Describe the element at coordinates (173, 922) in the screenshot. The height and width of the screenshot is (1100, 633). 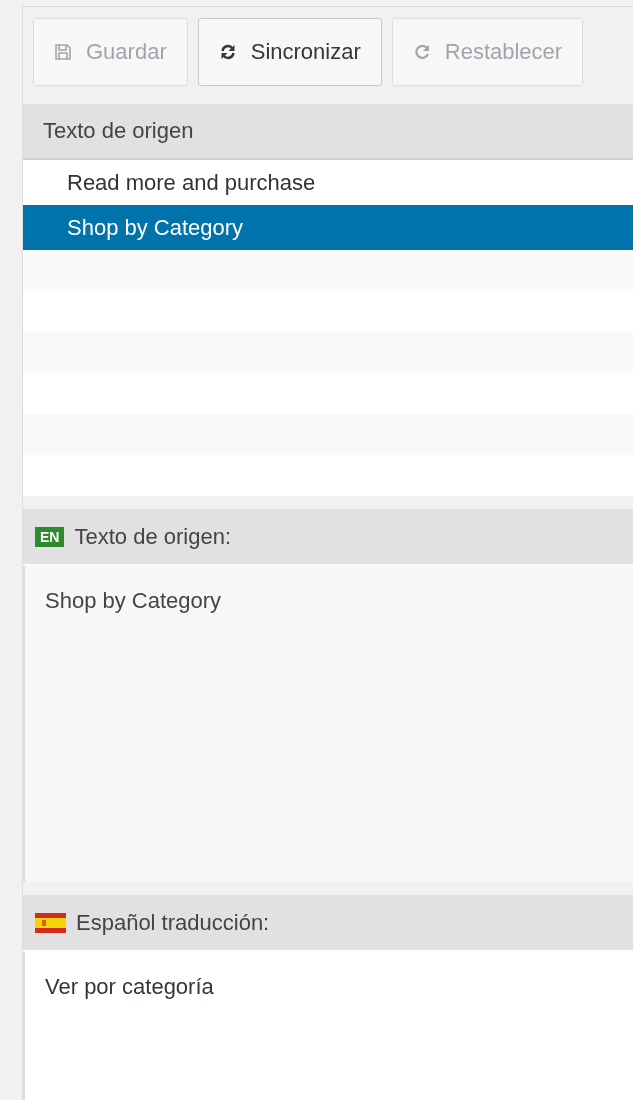
I see `section-label: Español traducción:` at that location.